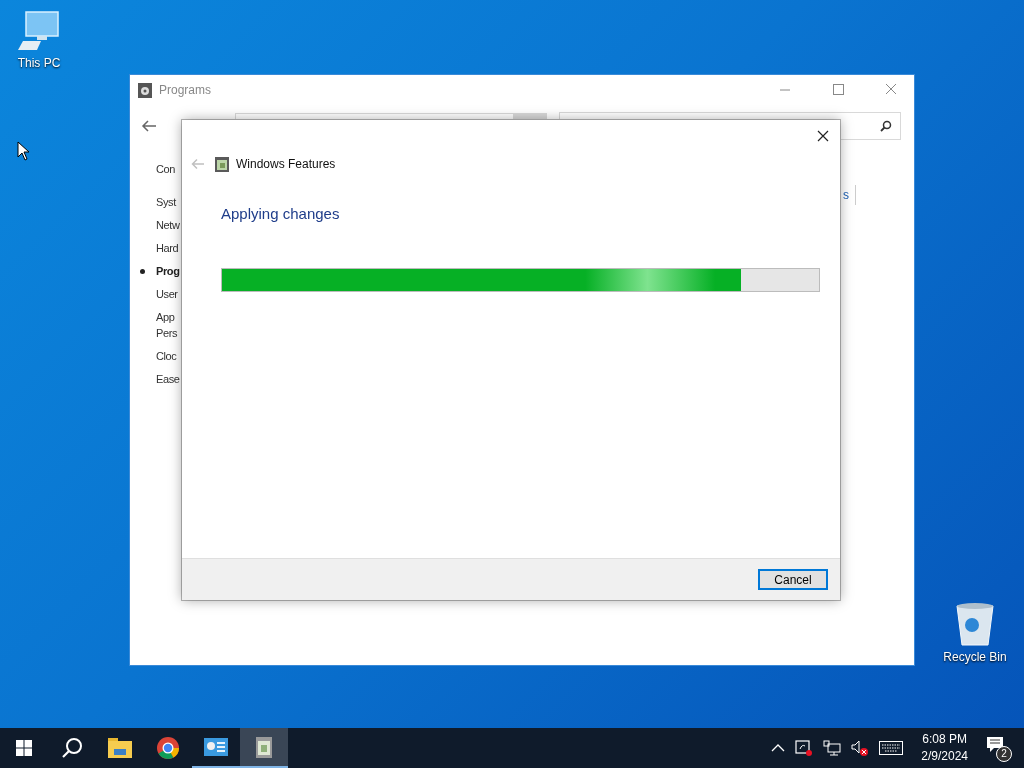  What do you see at coordinates (39, 63) in the screenshot?
I see `shortcut-label: This PC` at bounding box center [39, 63].